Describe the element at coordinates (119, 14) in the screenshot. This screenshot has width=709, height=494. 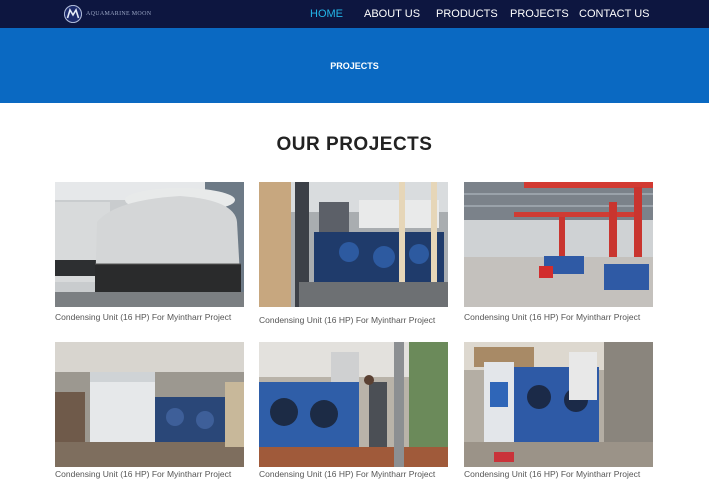
I see `brand-name: AQUAMARINE MOON` at that location.